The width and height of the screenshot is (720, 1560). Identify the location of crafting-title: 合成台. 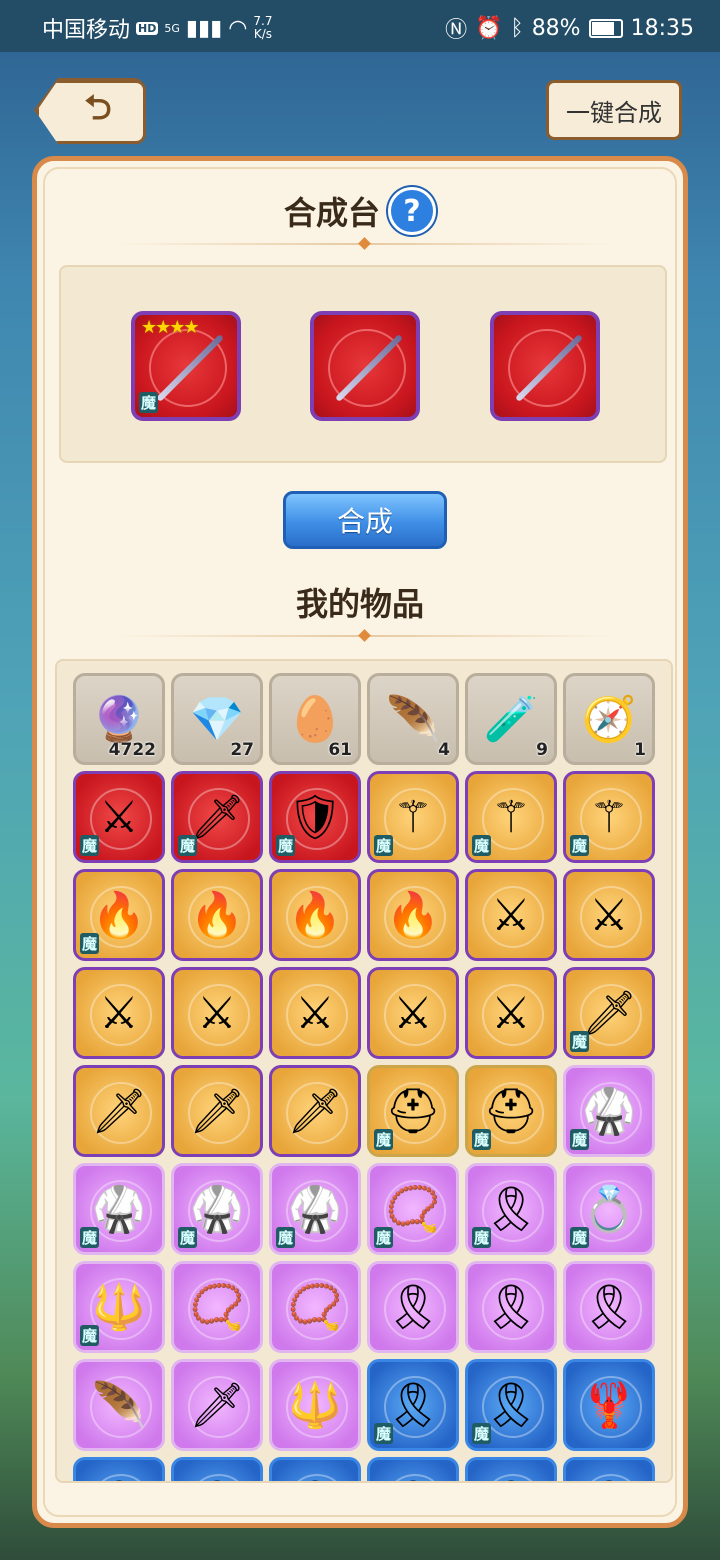
(331, 213).